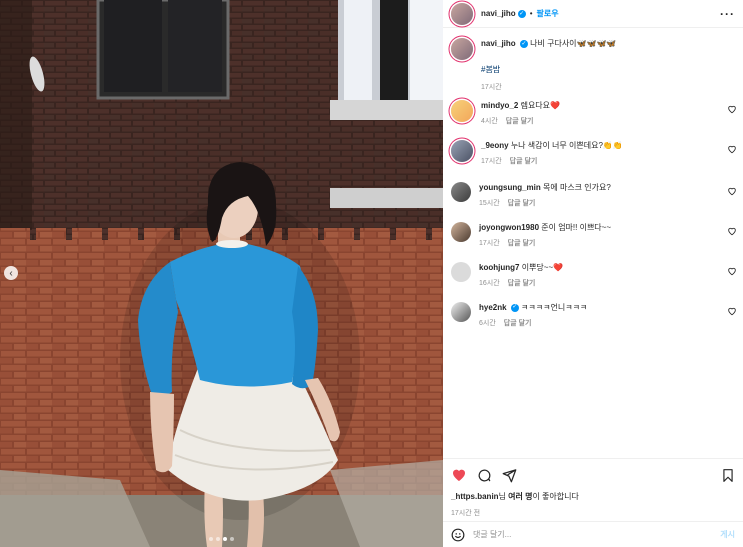  Describe the element at coordinates (540, 105) in the screenshot. I see `comment-text: 렙요다요❤️` at that location.